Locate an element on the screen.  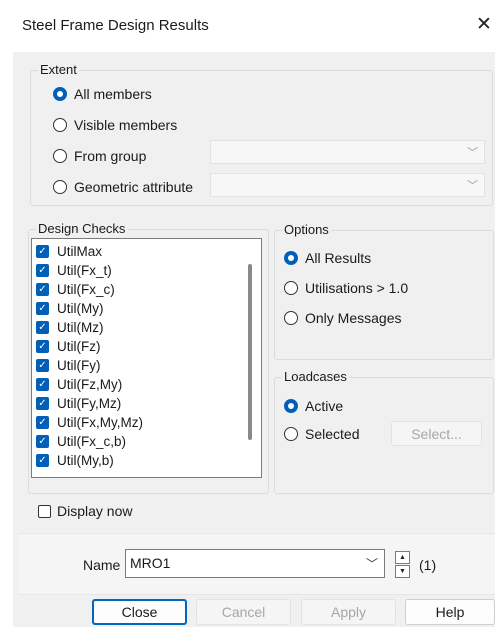
name-count: (1) is located at coordinates (428, 565).